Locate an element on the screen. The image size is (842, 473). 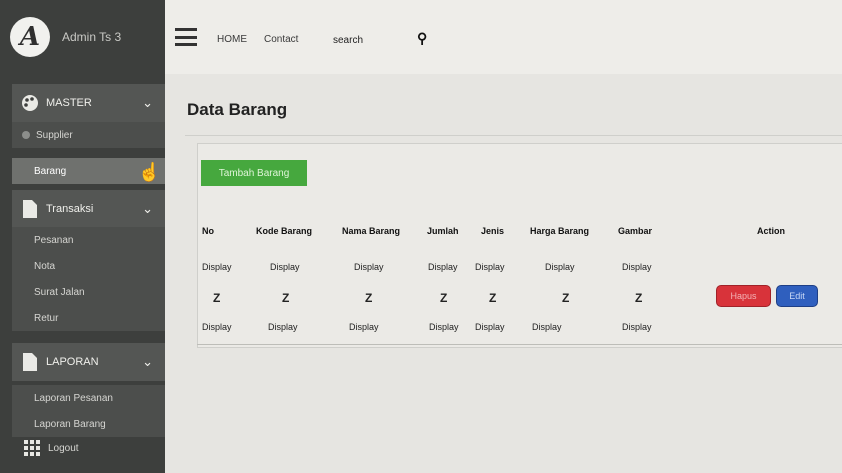
sidebar-item-label: Surat Jalan is located at coordinates (59, 292).